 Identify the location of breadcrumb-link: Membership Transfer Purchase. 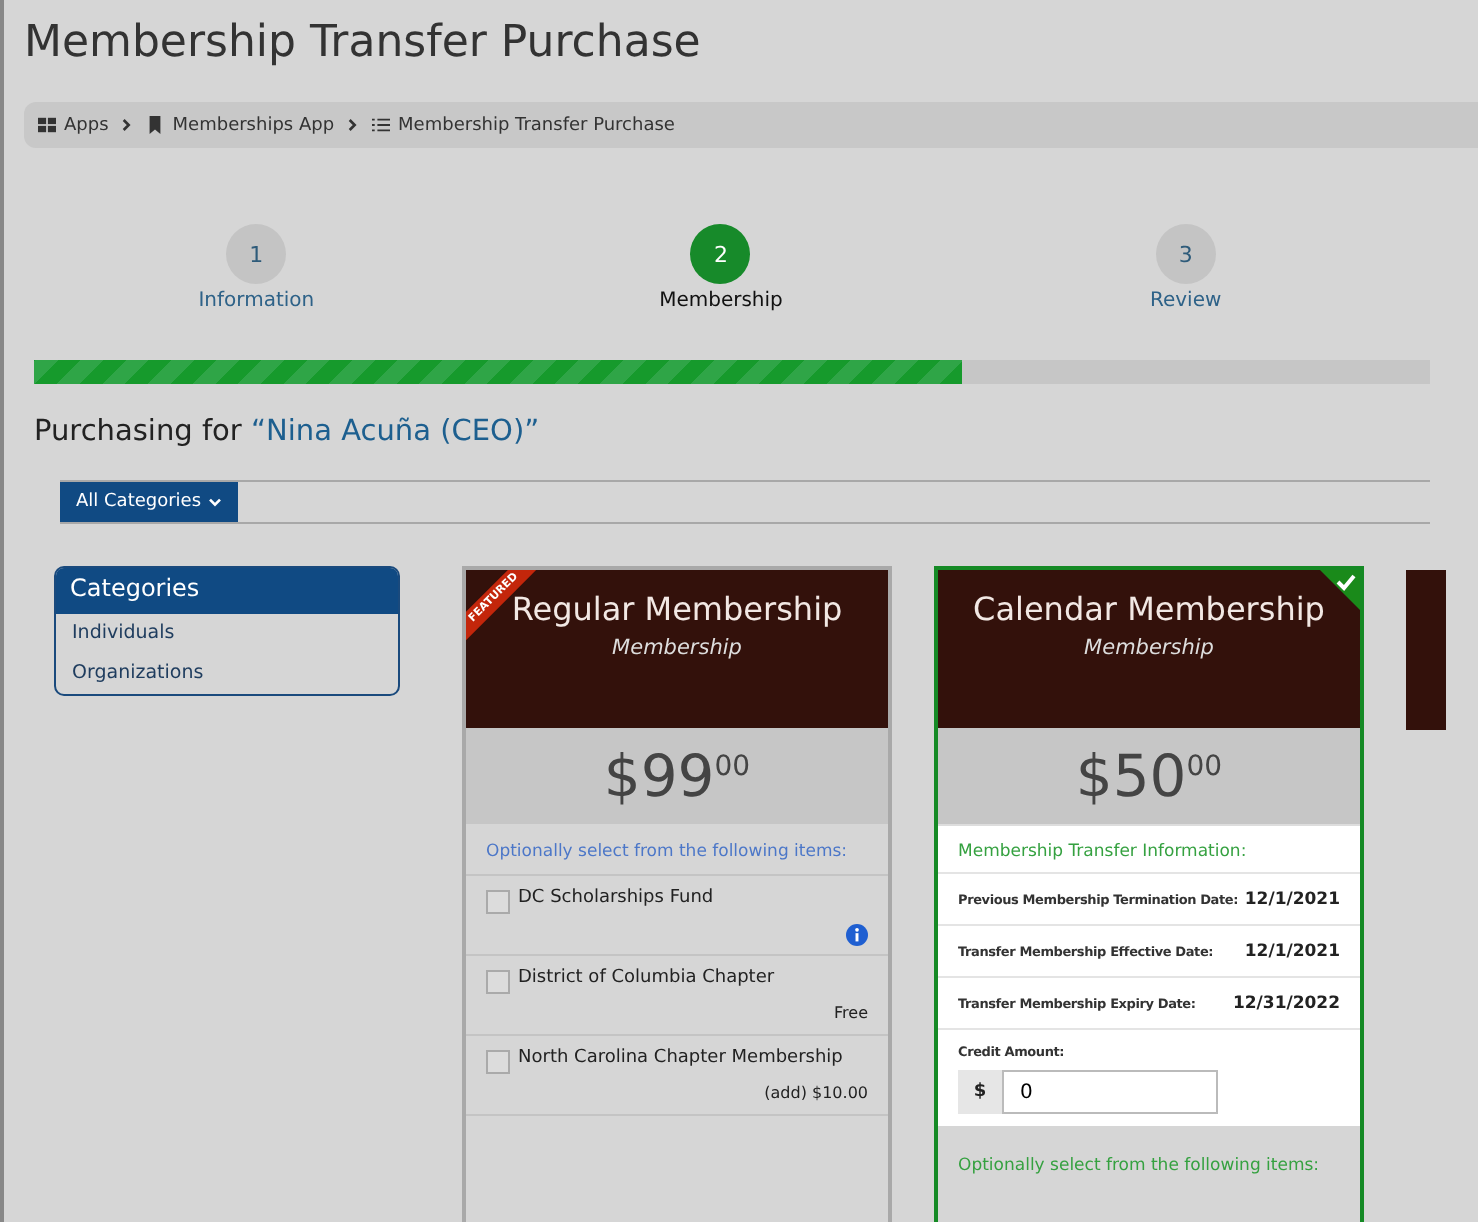
(523, 125).